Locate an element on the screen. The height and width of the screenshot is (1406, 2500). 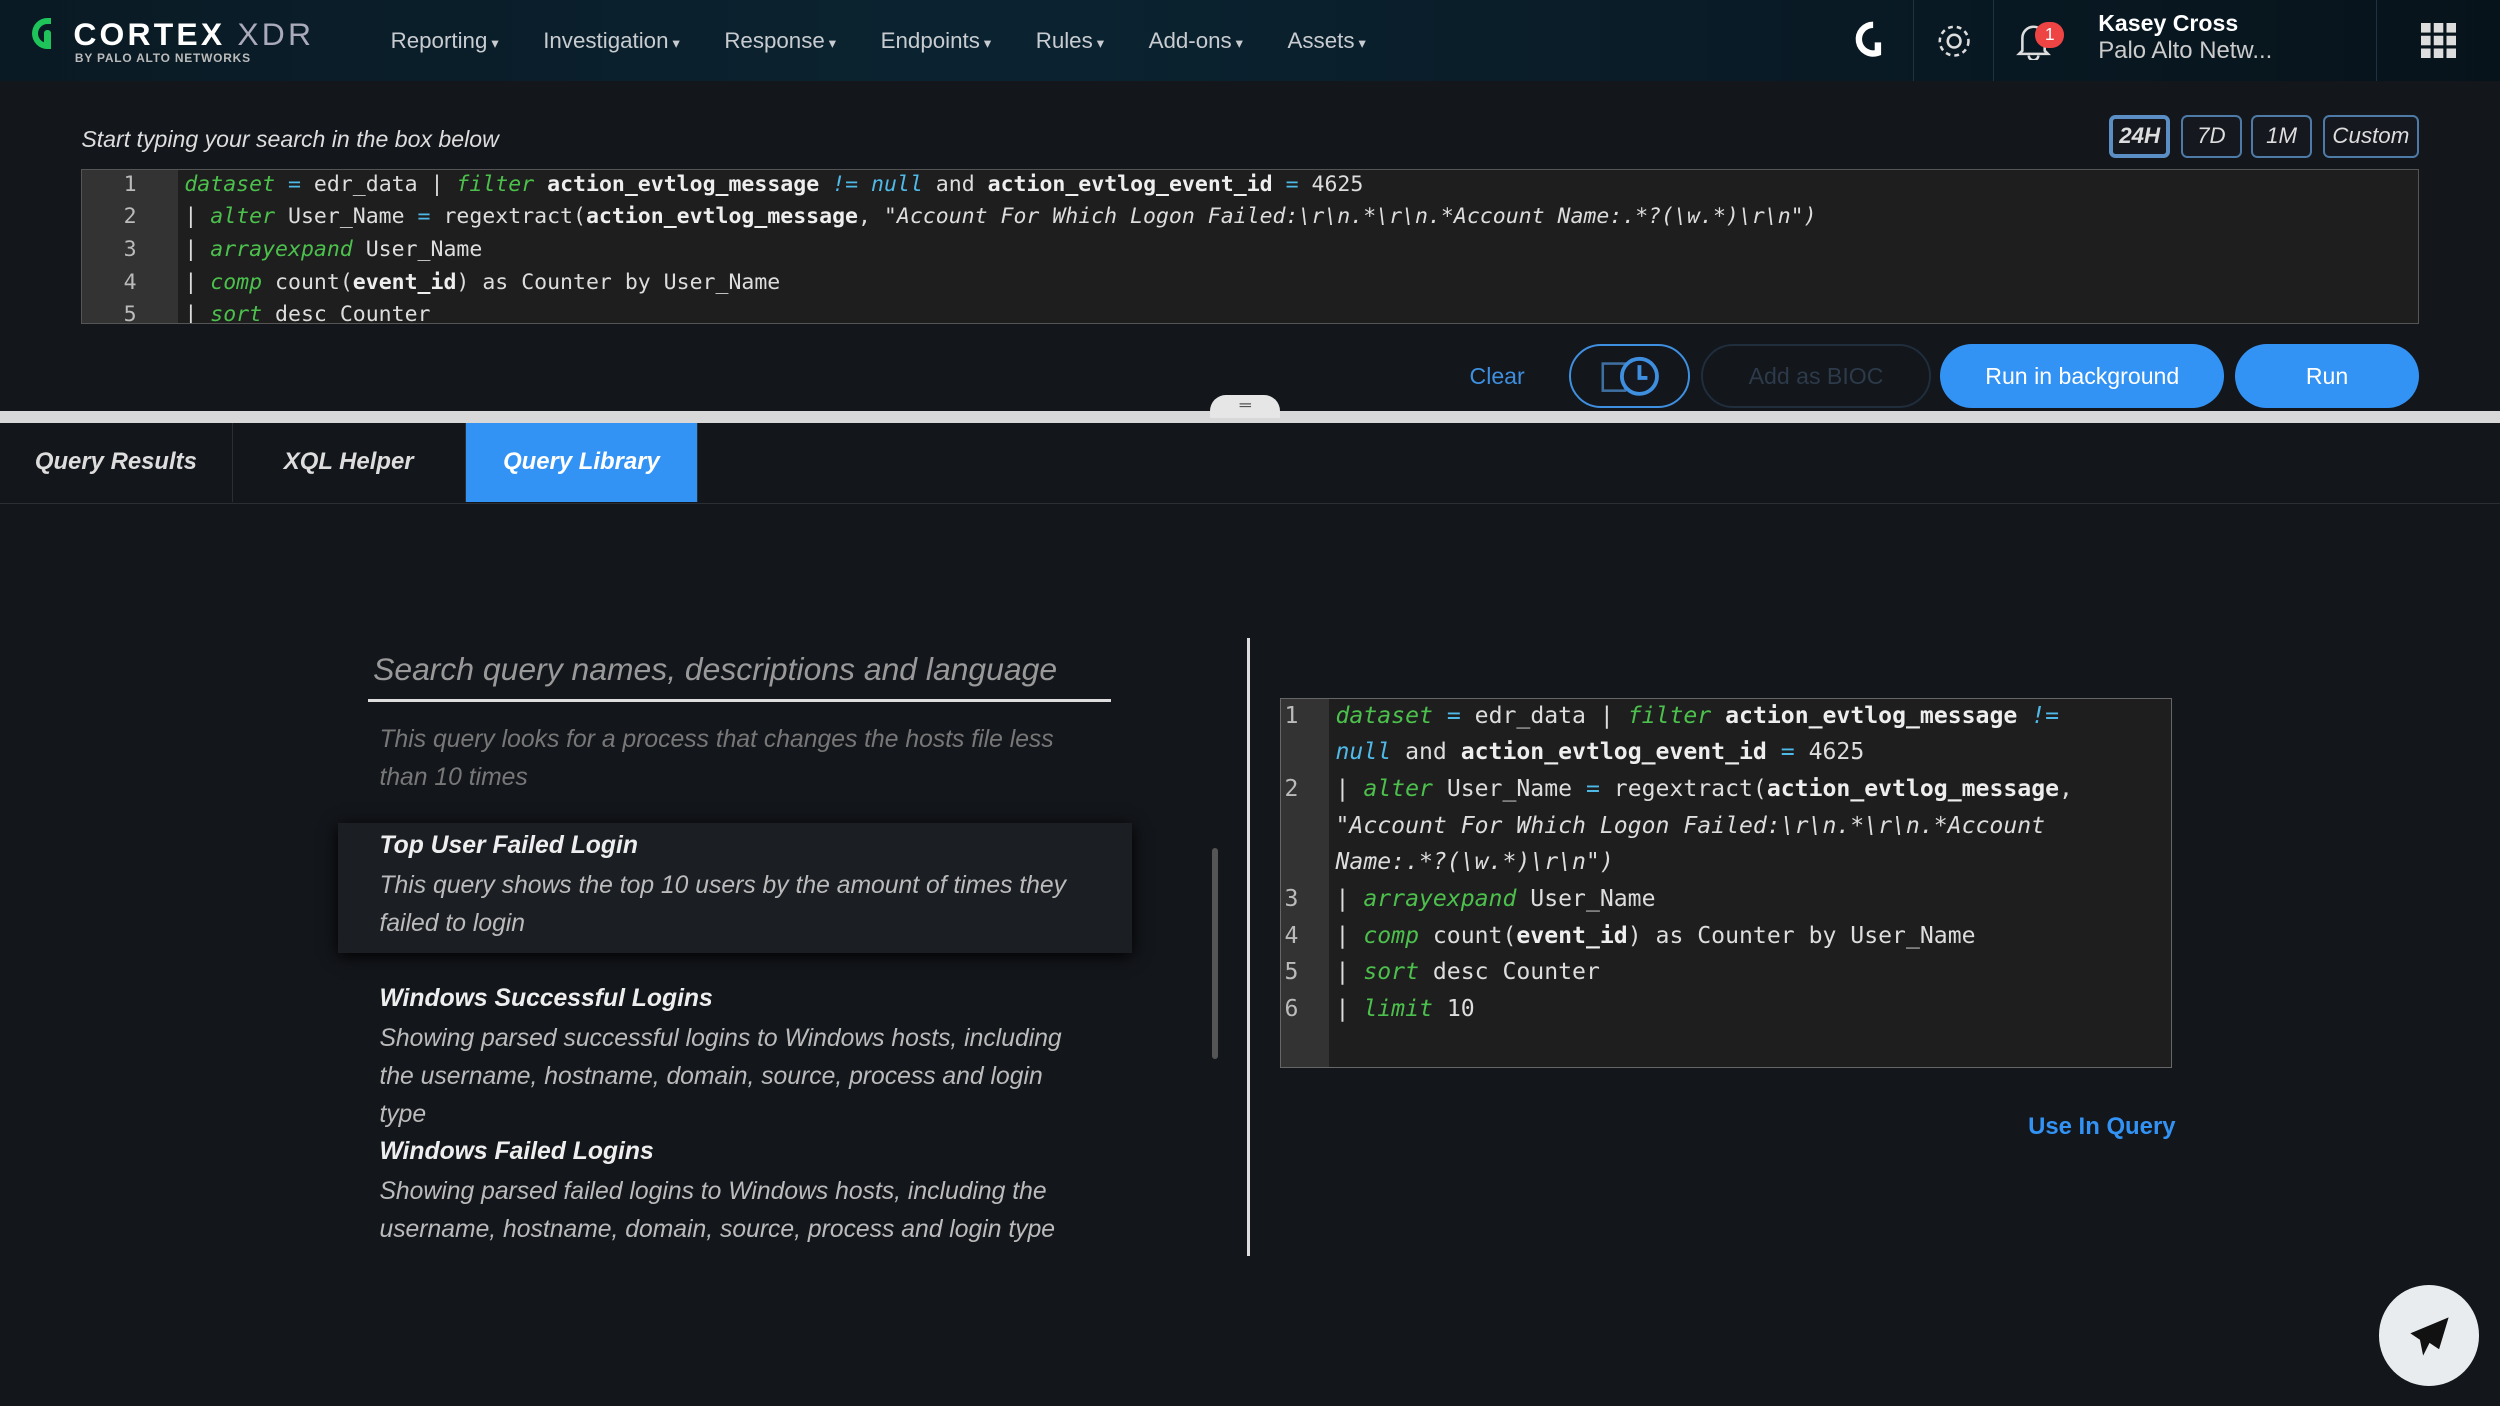
line-number: 5 is located at coordinates (1291, 972).